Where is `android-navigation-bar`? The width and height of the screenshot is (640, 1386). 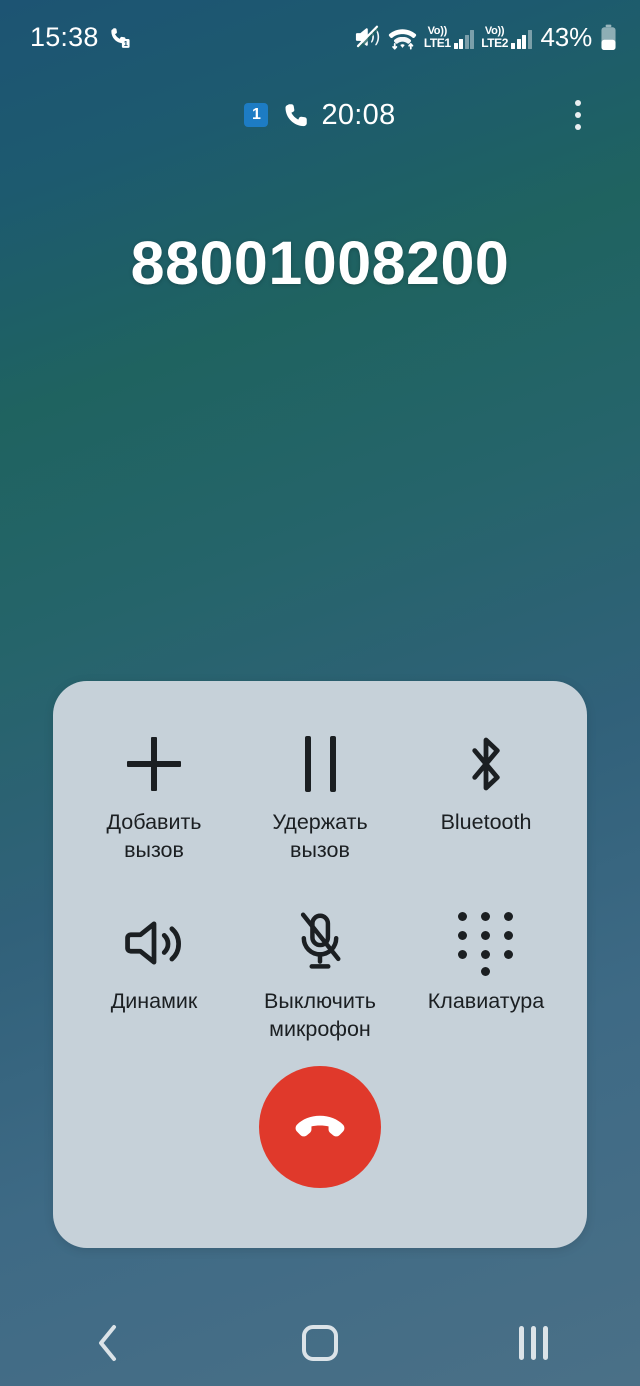
android-navigation-bar is located at coordinates (320, 1343).